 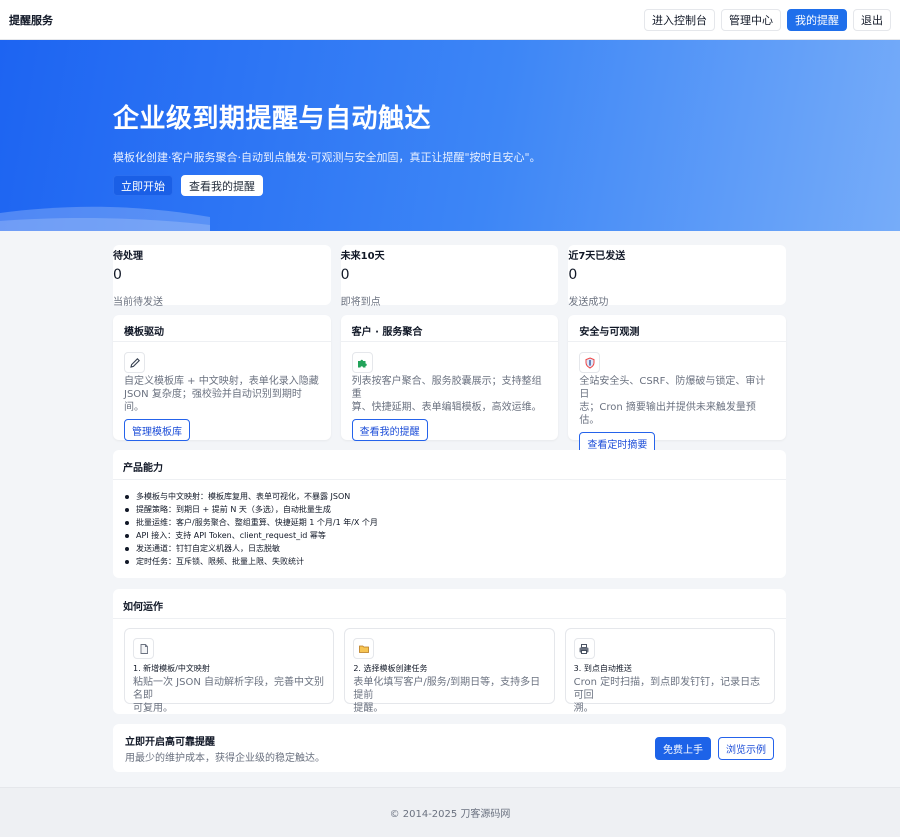 What do you see at coordinates (817, 19) in the screenshot?
I see `my-reminders-button: 我的提醒` at bounding box center [817, 19].